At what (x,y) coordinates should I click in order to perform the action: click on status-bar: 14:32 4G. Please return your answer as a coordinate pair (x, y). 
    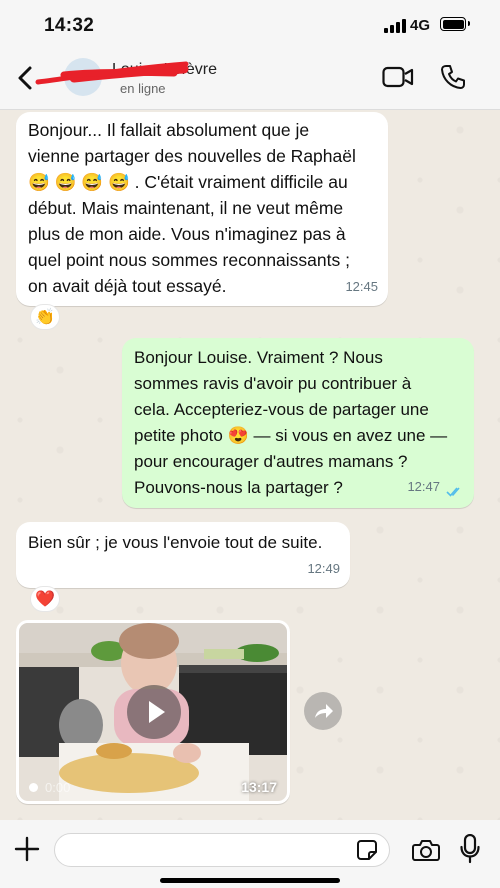
    Looking at the image, I should click on (250, 26).